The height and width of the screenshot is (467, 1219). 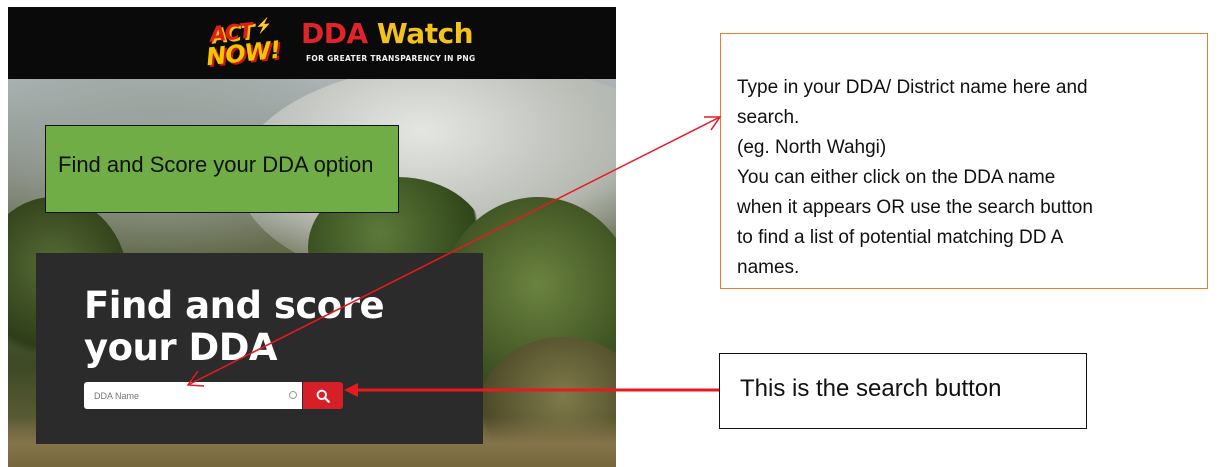 I want to click on site-title: DDA Watch, so click(x=387, y=33).